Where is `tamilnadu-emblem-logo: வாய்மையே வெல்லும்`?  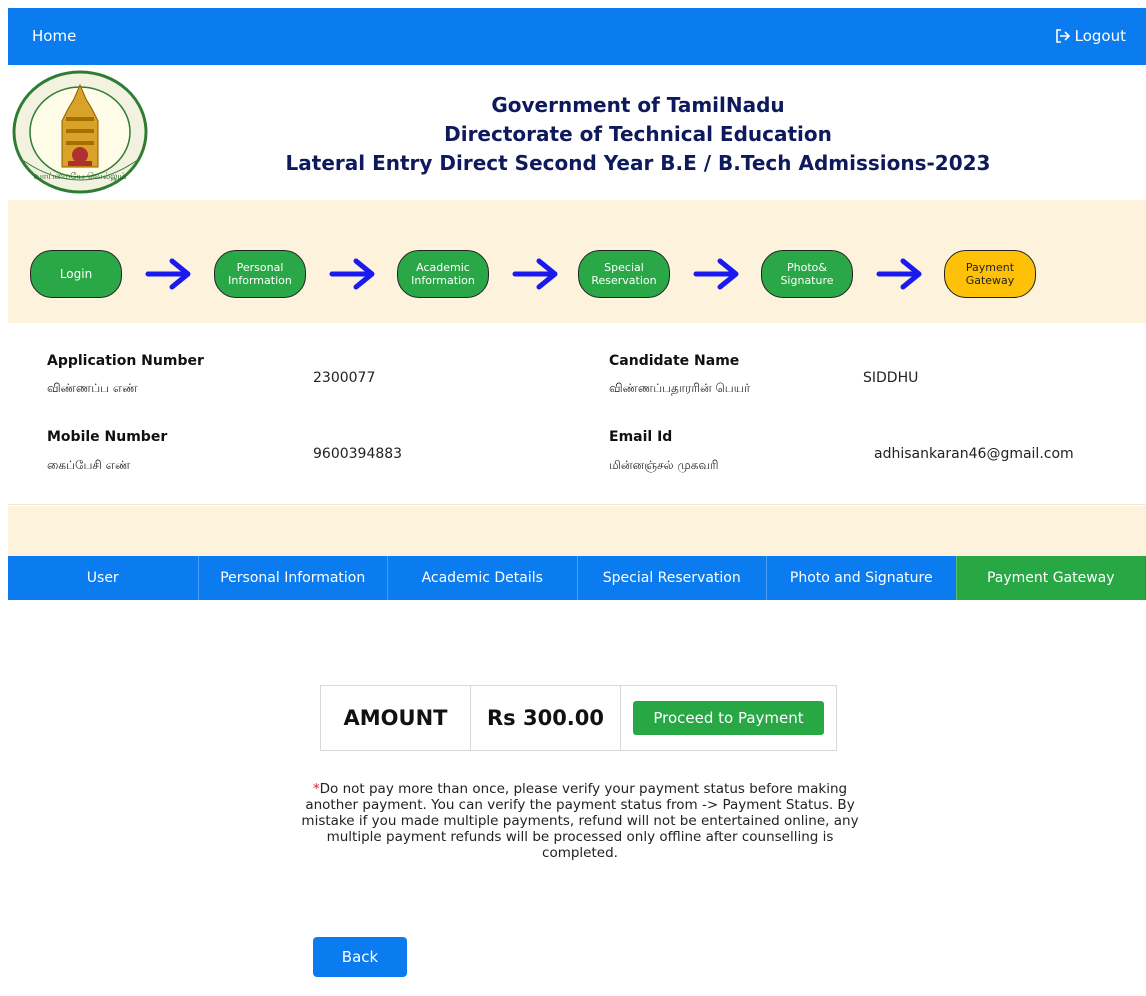 tamilnadu-emblem-logo: வாய்மையே வெல்லும் is located at coordinates (80, 132).